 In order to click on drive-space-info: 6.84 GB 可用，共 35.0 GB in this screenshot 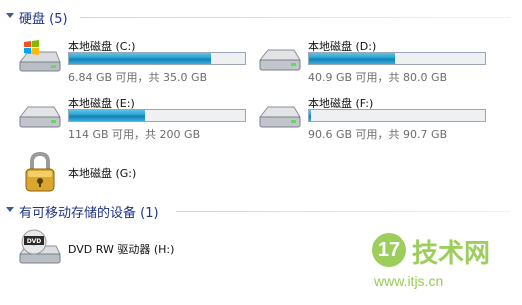, I will do `click(138, 77)`.